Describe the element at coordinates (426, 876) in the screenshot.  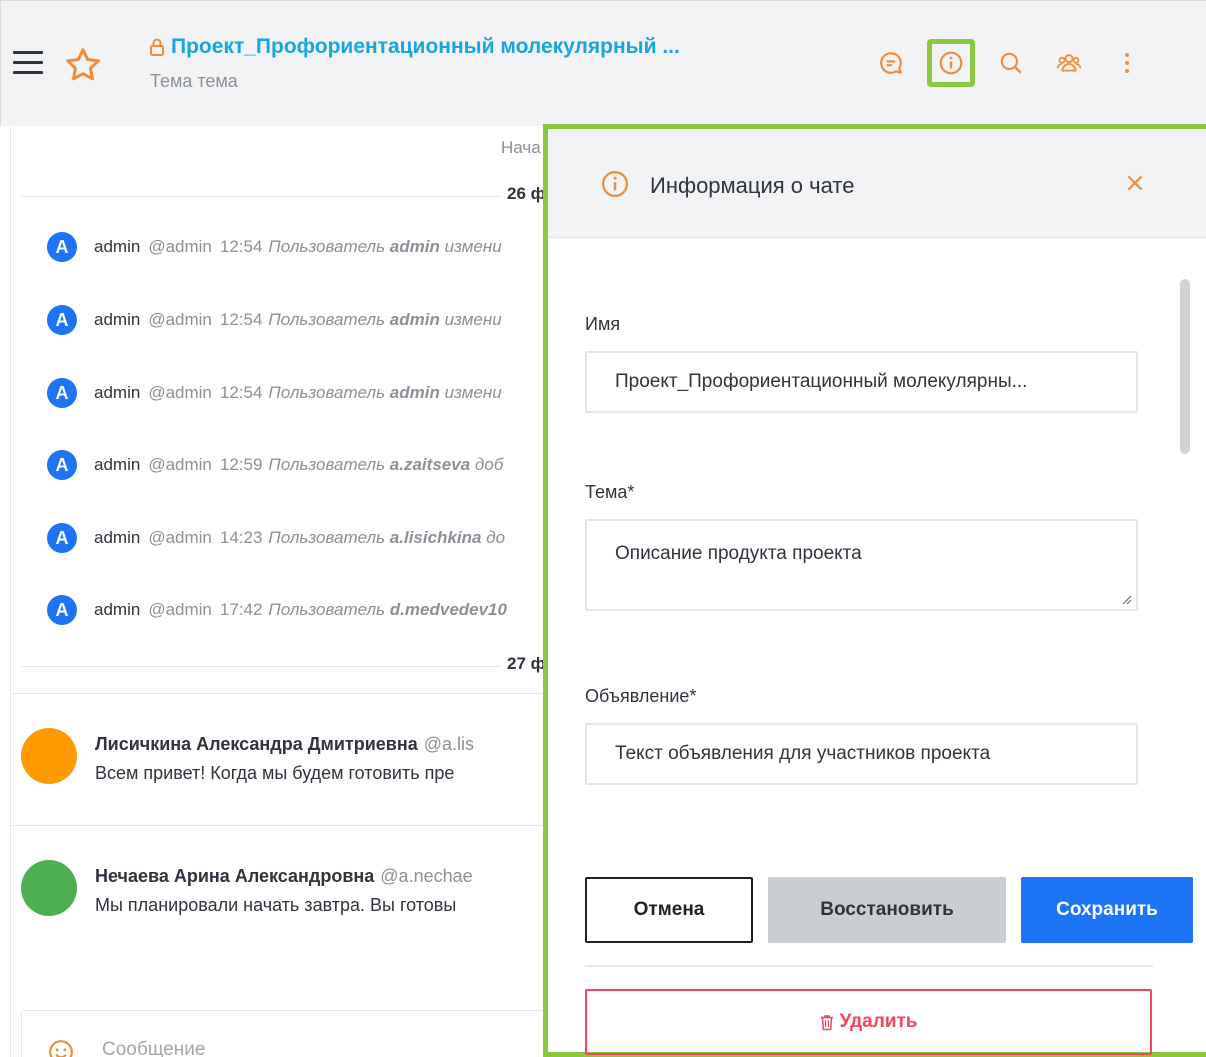
I see `message-handle: @a.nechae` at that location.